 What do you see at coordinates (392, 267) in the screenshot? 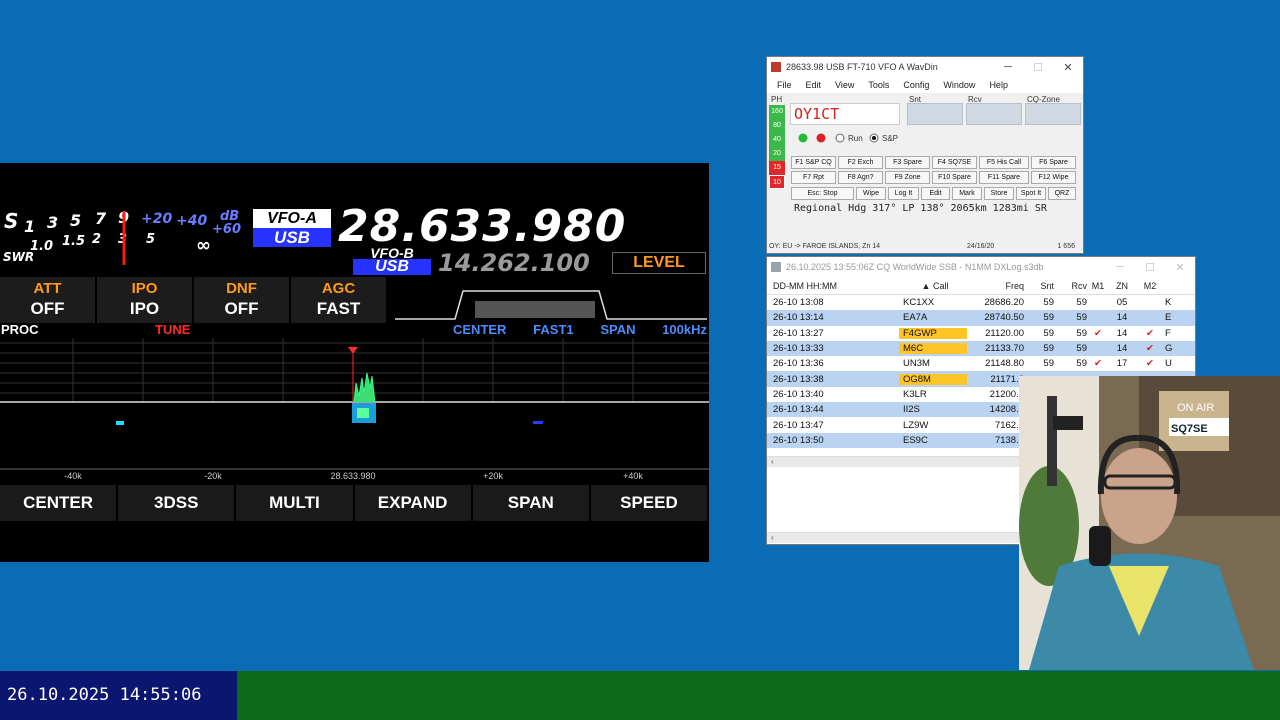
I see `vfo-b-mode: USB` at bounding box center [392, 267].